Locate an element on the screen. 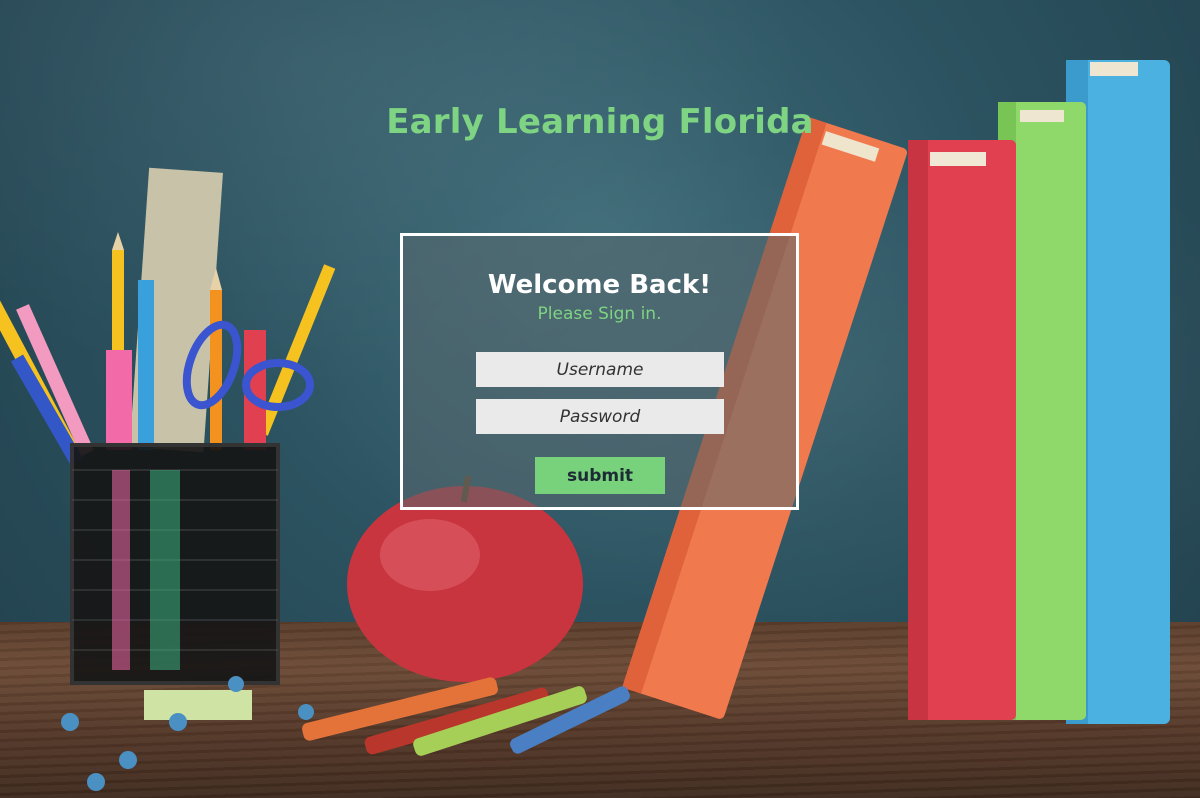  username-input is located at coordinates (600, 369).